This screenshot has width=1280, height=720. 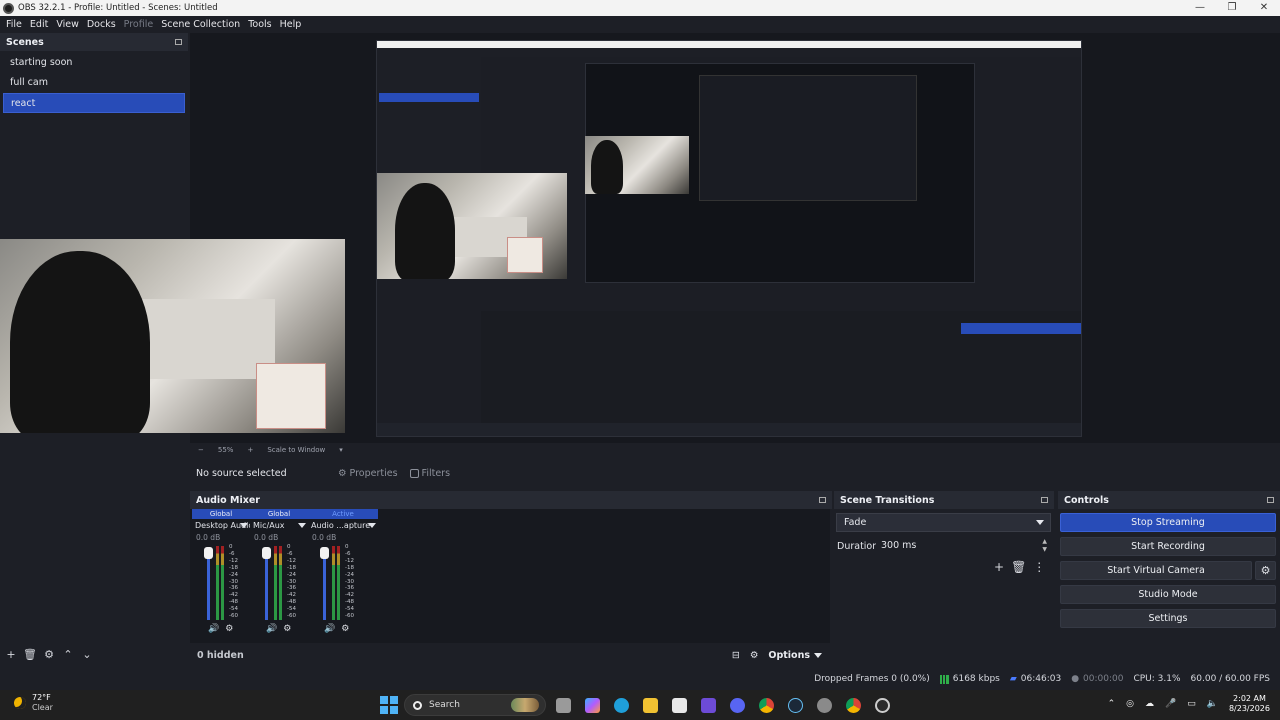 What do you see at coordinates (963, 546) in the screenshot?
I see `duration-input: 300 ms ▲ ▼` at bounding box center [963, 546].